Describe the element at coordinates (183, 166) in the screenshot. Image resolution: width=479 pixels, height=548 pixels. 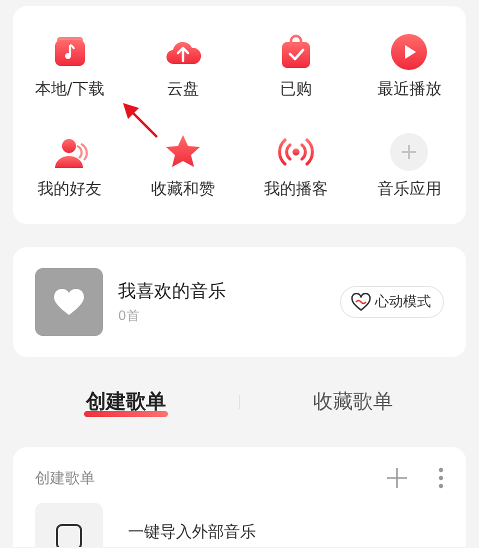
I see `shortcut-item: 收藏和赞` at that location.